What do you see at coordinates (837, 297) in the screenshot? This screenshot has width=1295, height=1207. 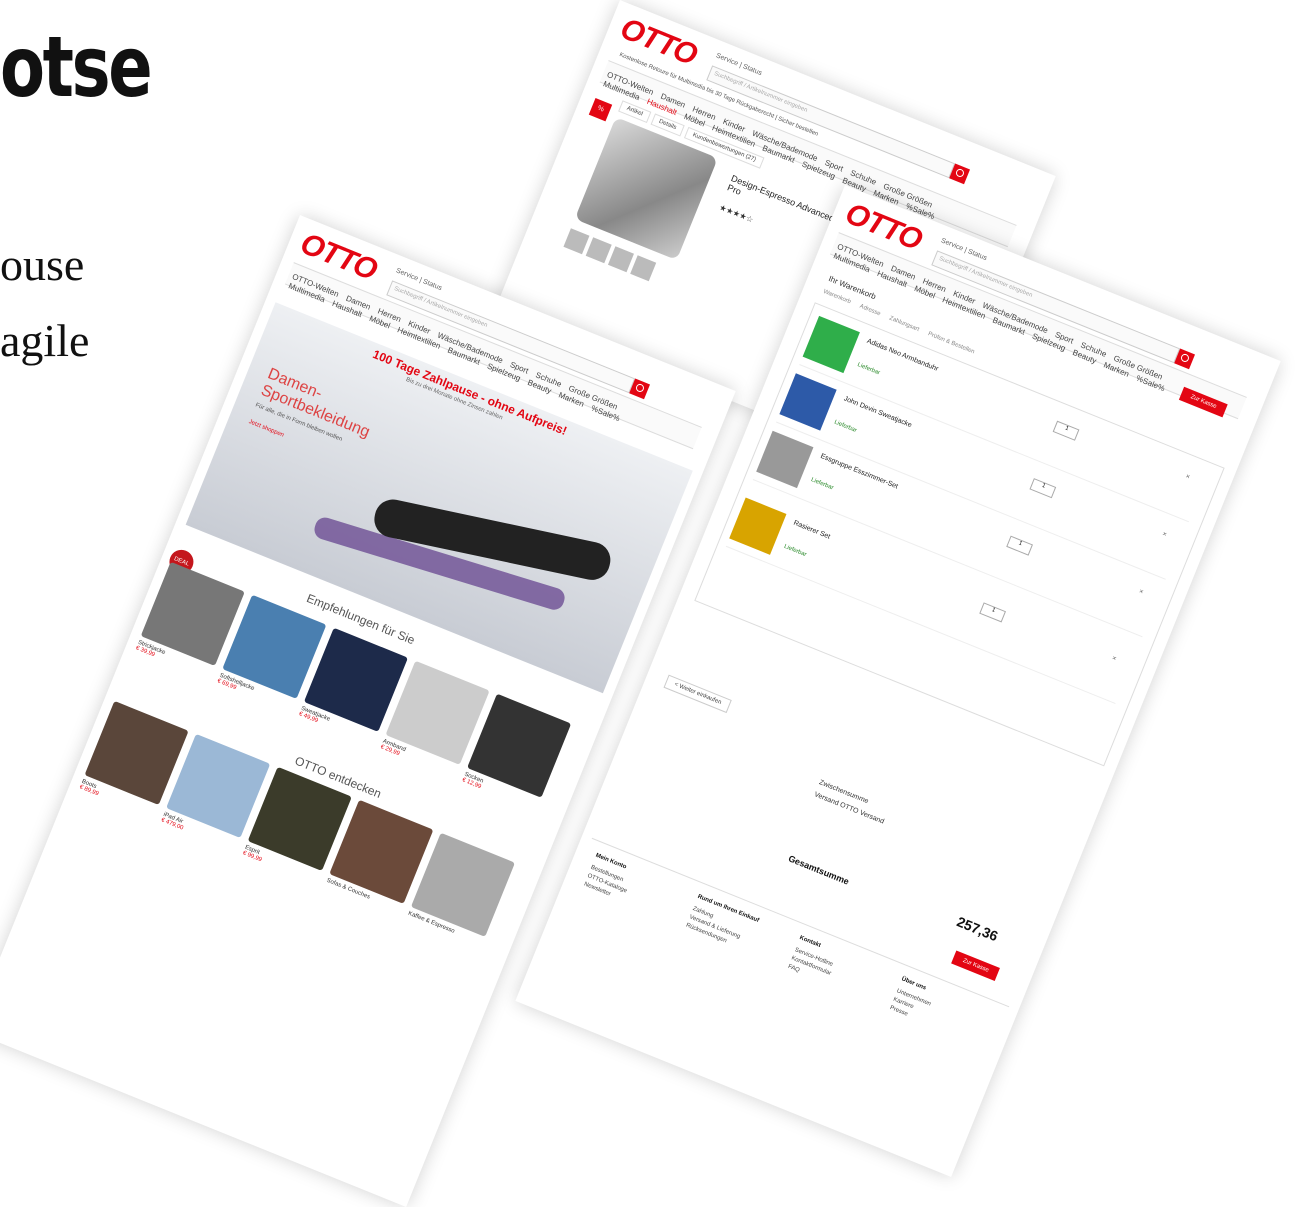 I see `step-cart: Warenkorb` at bounding box center [837, 297].